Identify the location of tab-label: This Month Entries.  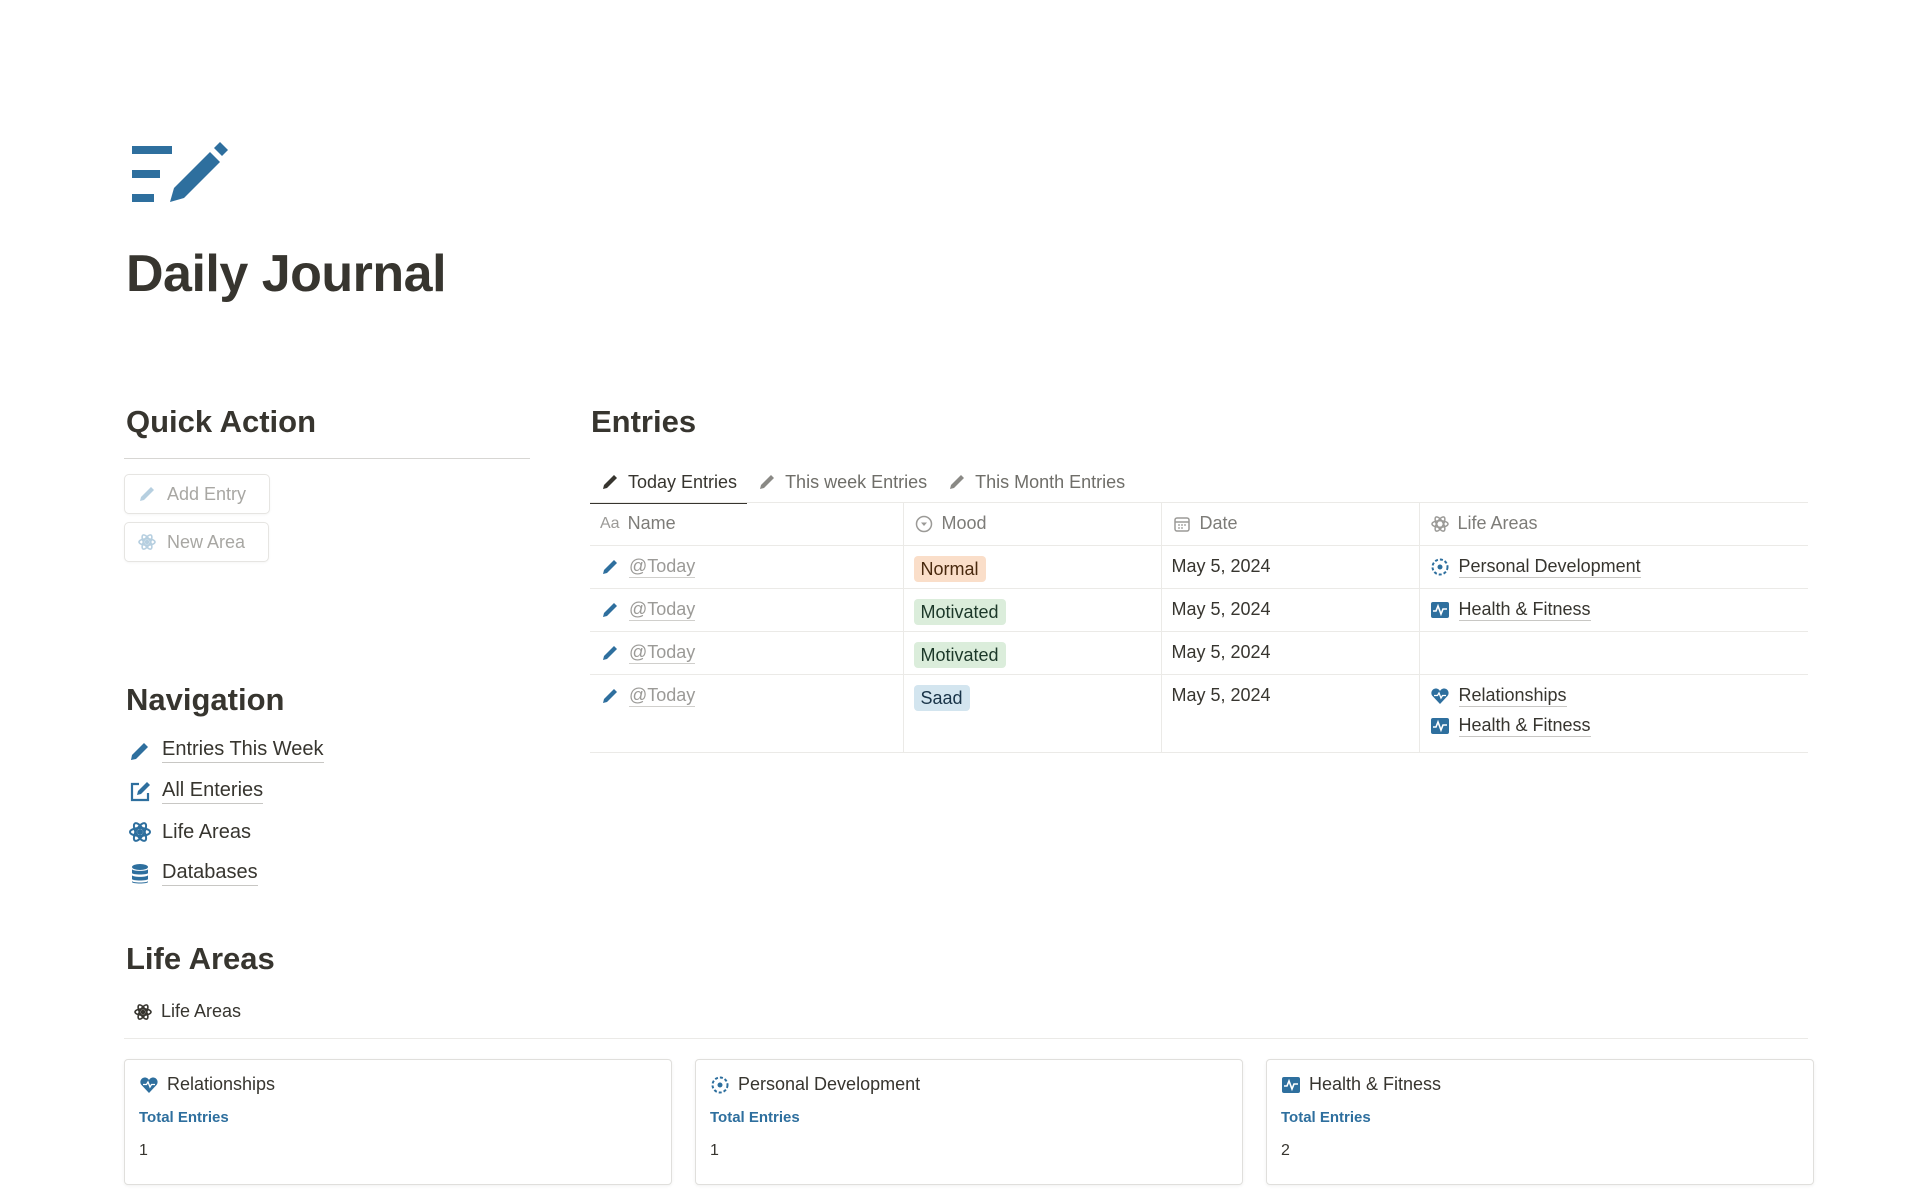
(1050, 481).